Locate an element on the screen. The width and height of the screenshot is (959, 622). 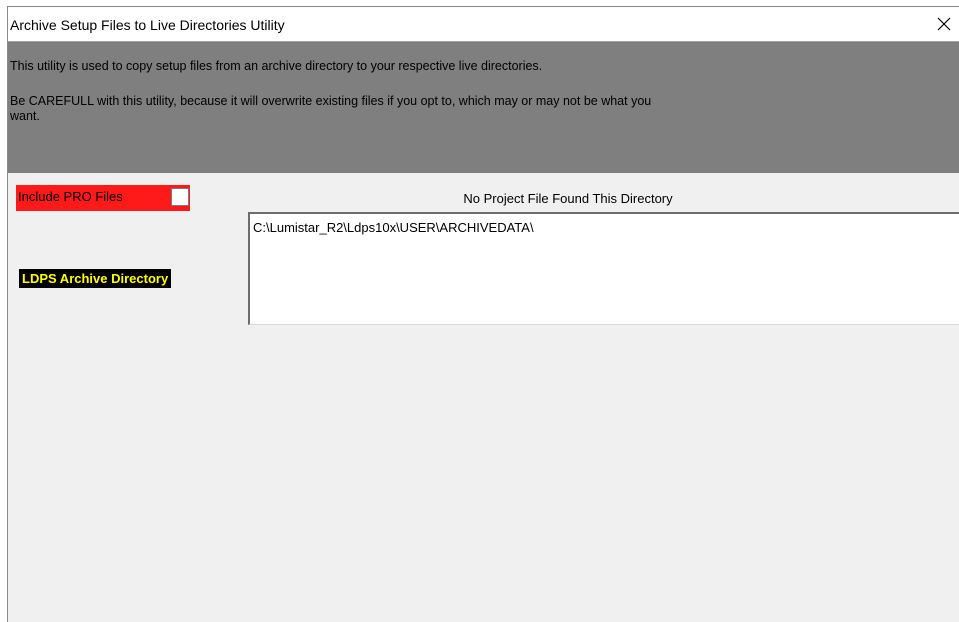
info-text-line-3: want. is located at coordinates (25, 116).